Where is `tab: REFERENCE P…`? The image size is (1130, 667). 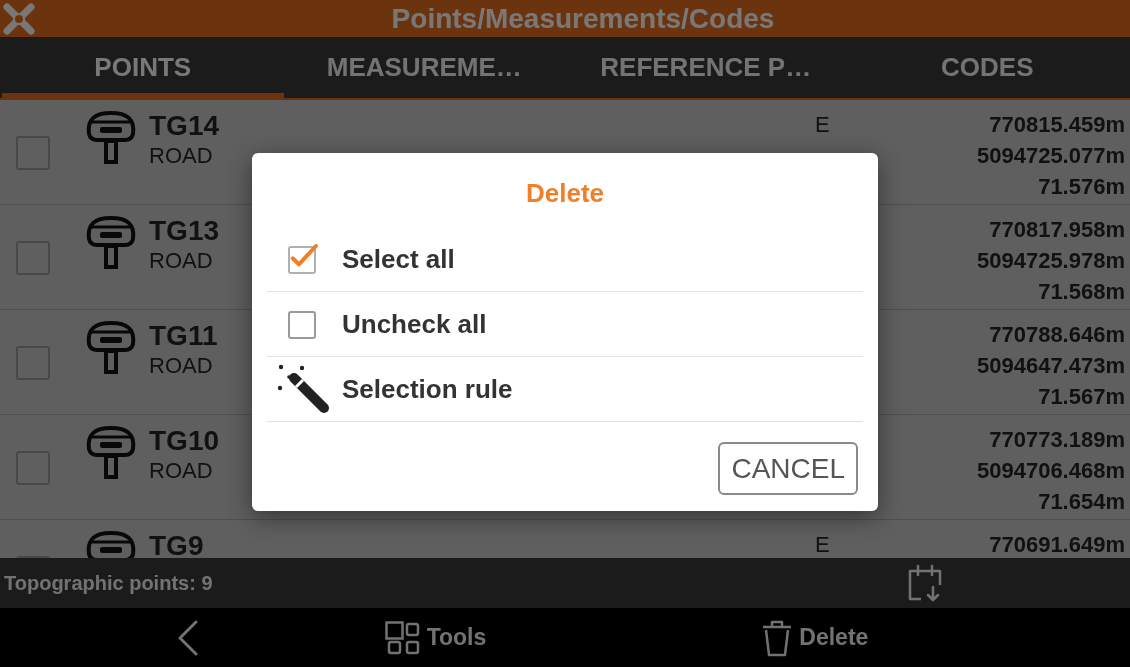 tab: REFERENCE P… is located at coordinates (706, 67).